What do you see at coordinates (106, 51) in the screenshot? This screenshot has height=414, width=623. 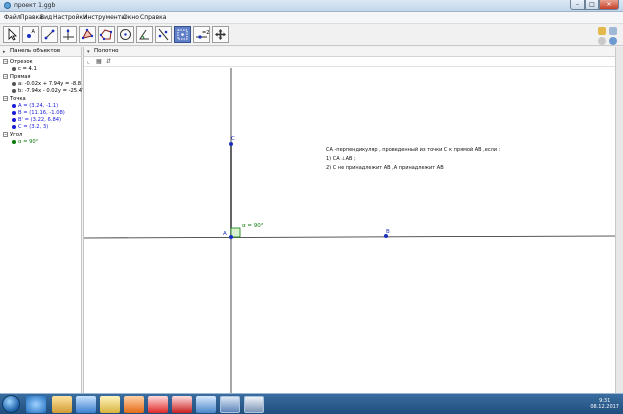 I see `graphics-title: Полотно` at bounding box center [106, 51].